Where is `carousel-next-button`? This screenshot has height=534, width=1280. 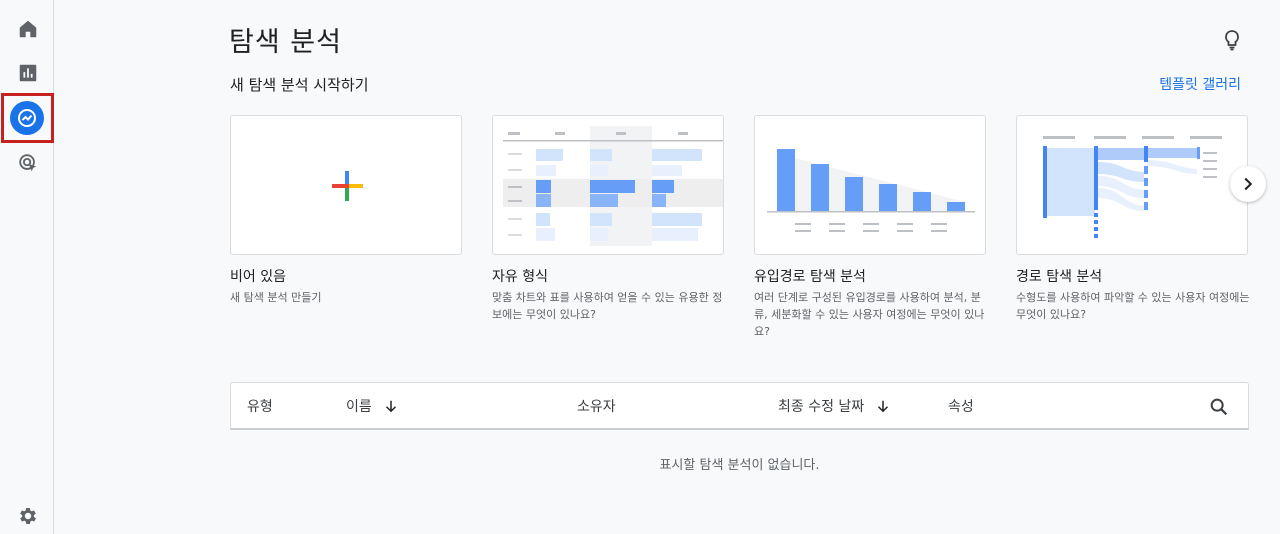
carousel-next-button is located at coordinates (1248, 184).